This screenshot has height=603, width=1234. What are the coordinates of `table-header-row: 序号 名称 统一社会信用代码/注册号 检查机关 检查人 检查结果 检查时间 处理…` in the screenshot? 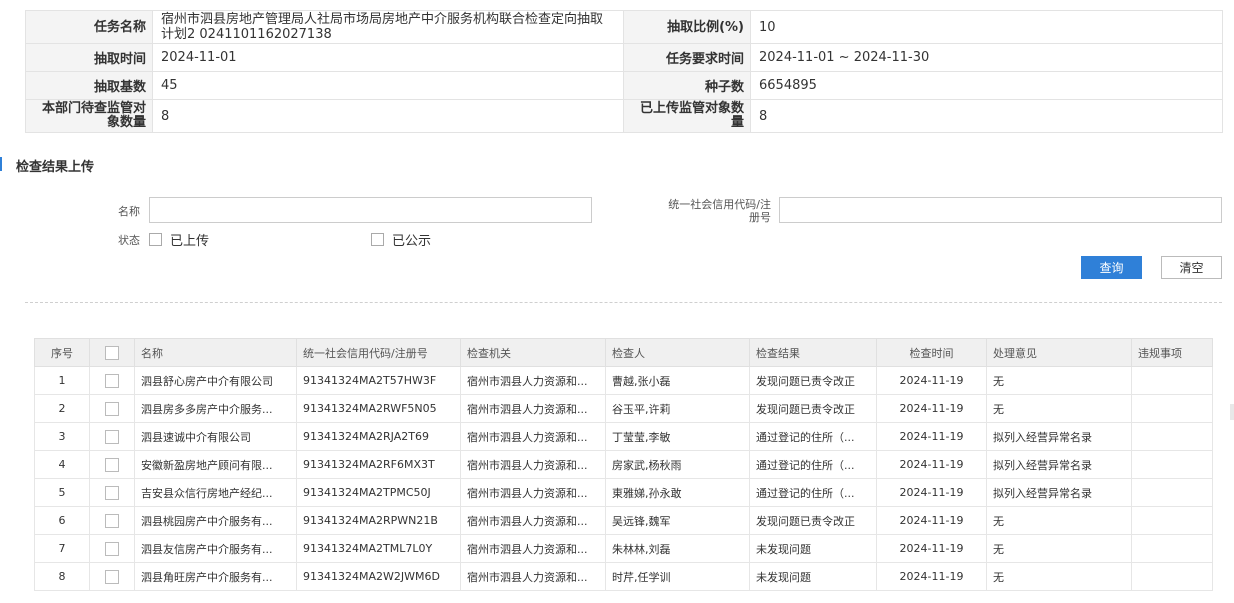 It's located at (623, 352).